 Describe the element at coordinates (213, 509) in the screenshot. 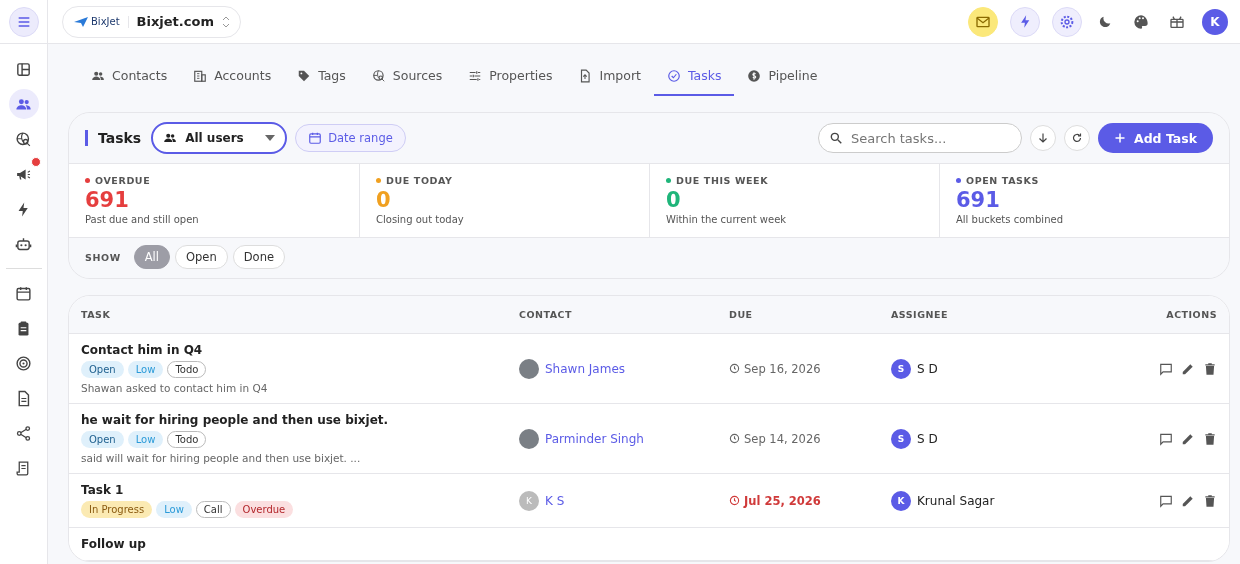

I see `task-tag: Call` at that location.